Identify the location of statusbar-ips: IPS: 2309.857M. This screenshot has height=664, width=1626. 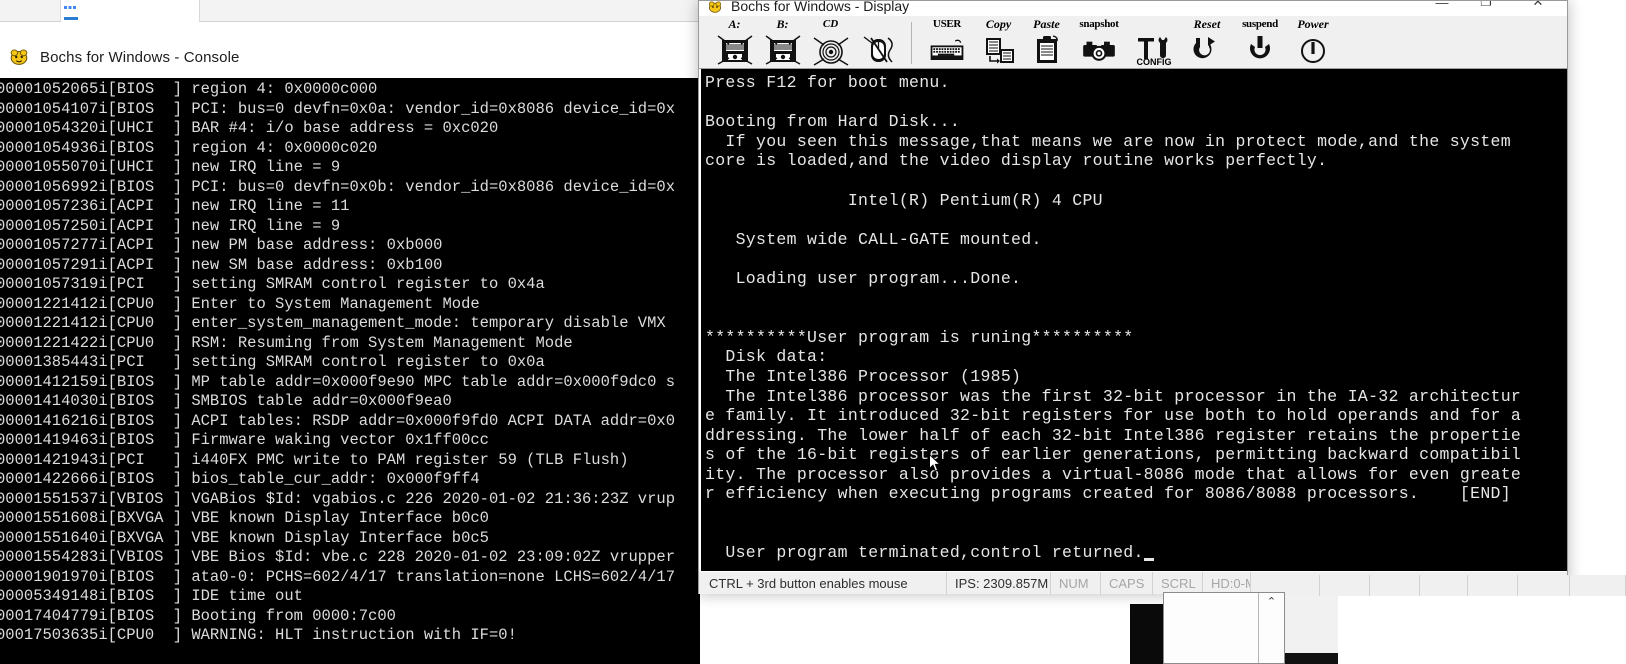
(999, 583).